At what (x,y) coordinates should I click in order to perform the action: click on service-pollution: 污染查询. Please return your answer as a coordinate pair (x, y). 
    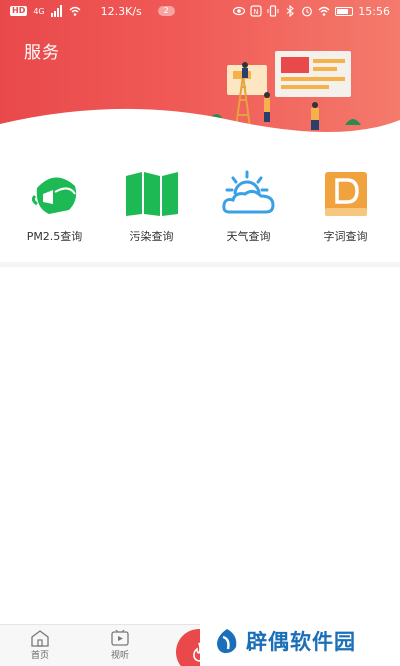
    Looking at the image, I should click on (152, 215).